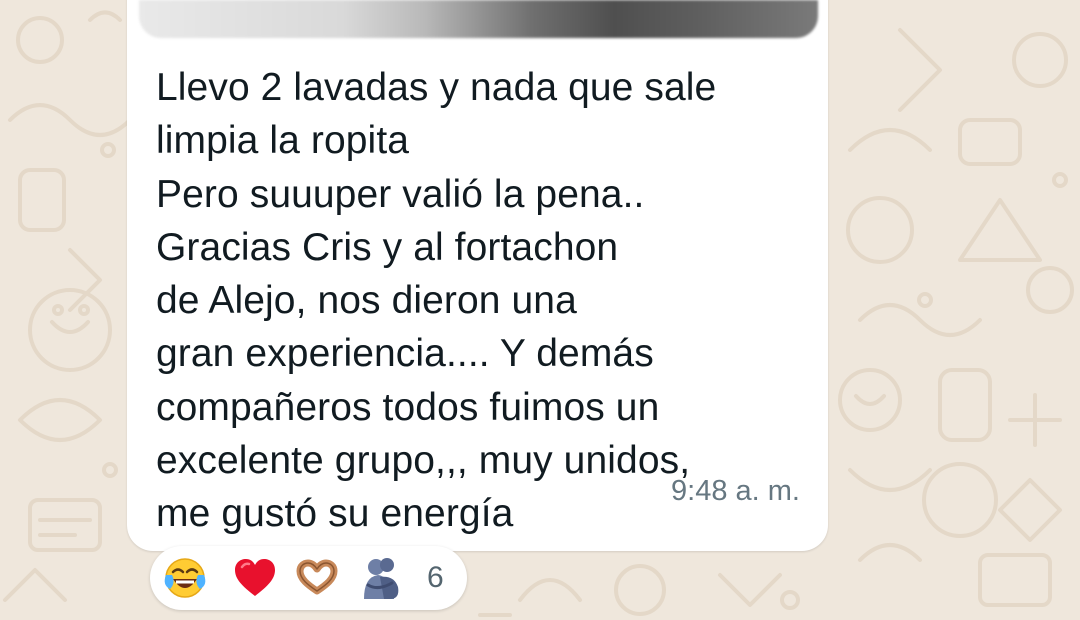 The height and width of the screenshot is (620, 1080). What do you see at coordinates (400, 194) in the screenshot?
I see `message-line: Pero suuuper valió la pena..` at bounding box center [400, 194].